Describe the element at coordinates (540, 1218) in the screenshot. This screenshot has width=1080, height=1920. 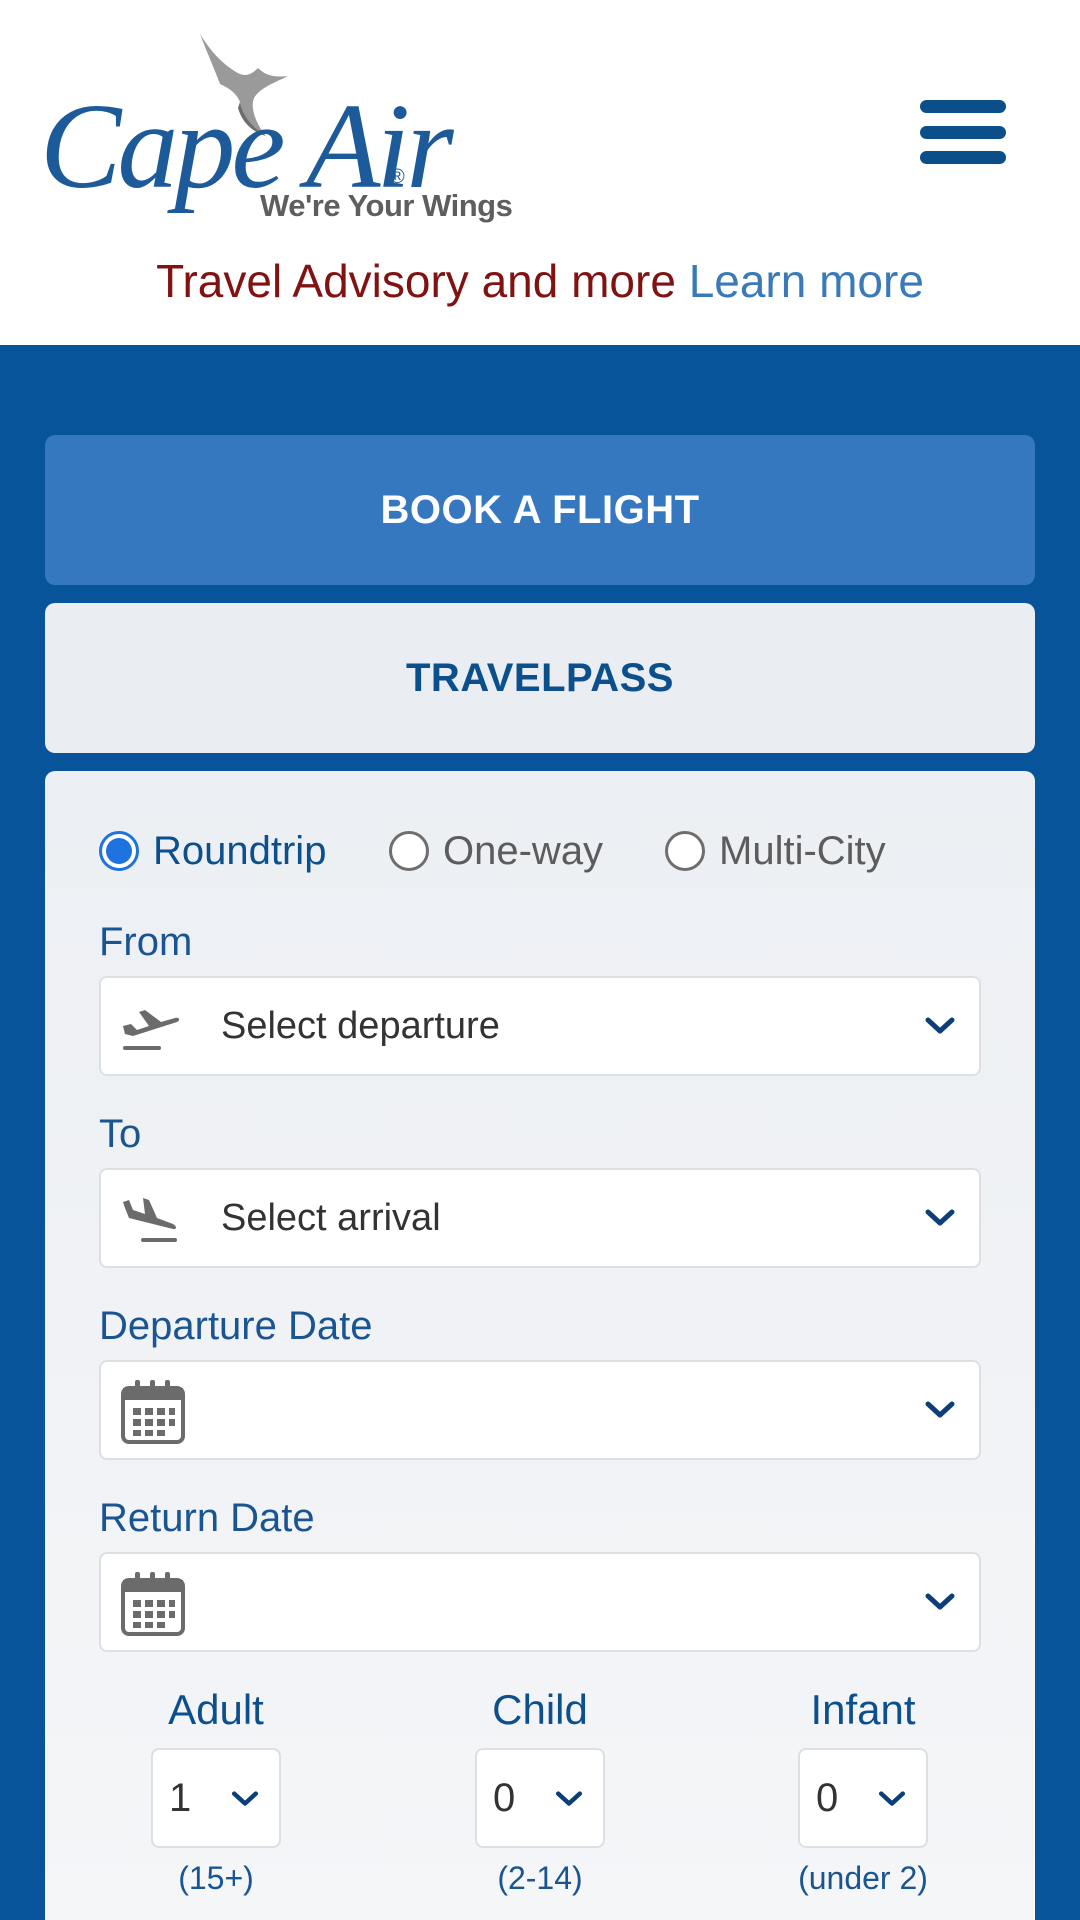
I see `arrival-select: Select arrival` at that location.